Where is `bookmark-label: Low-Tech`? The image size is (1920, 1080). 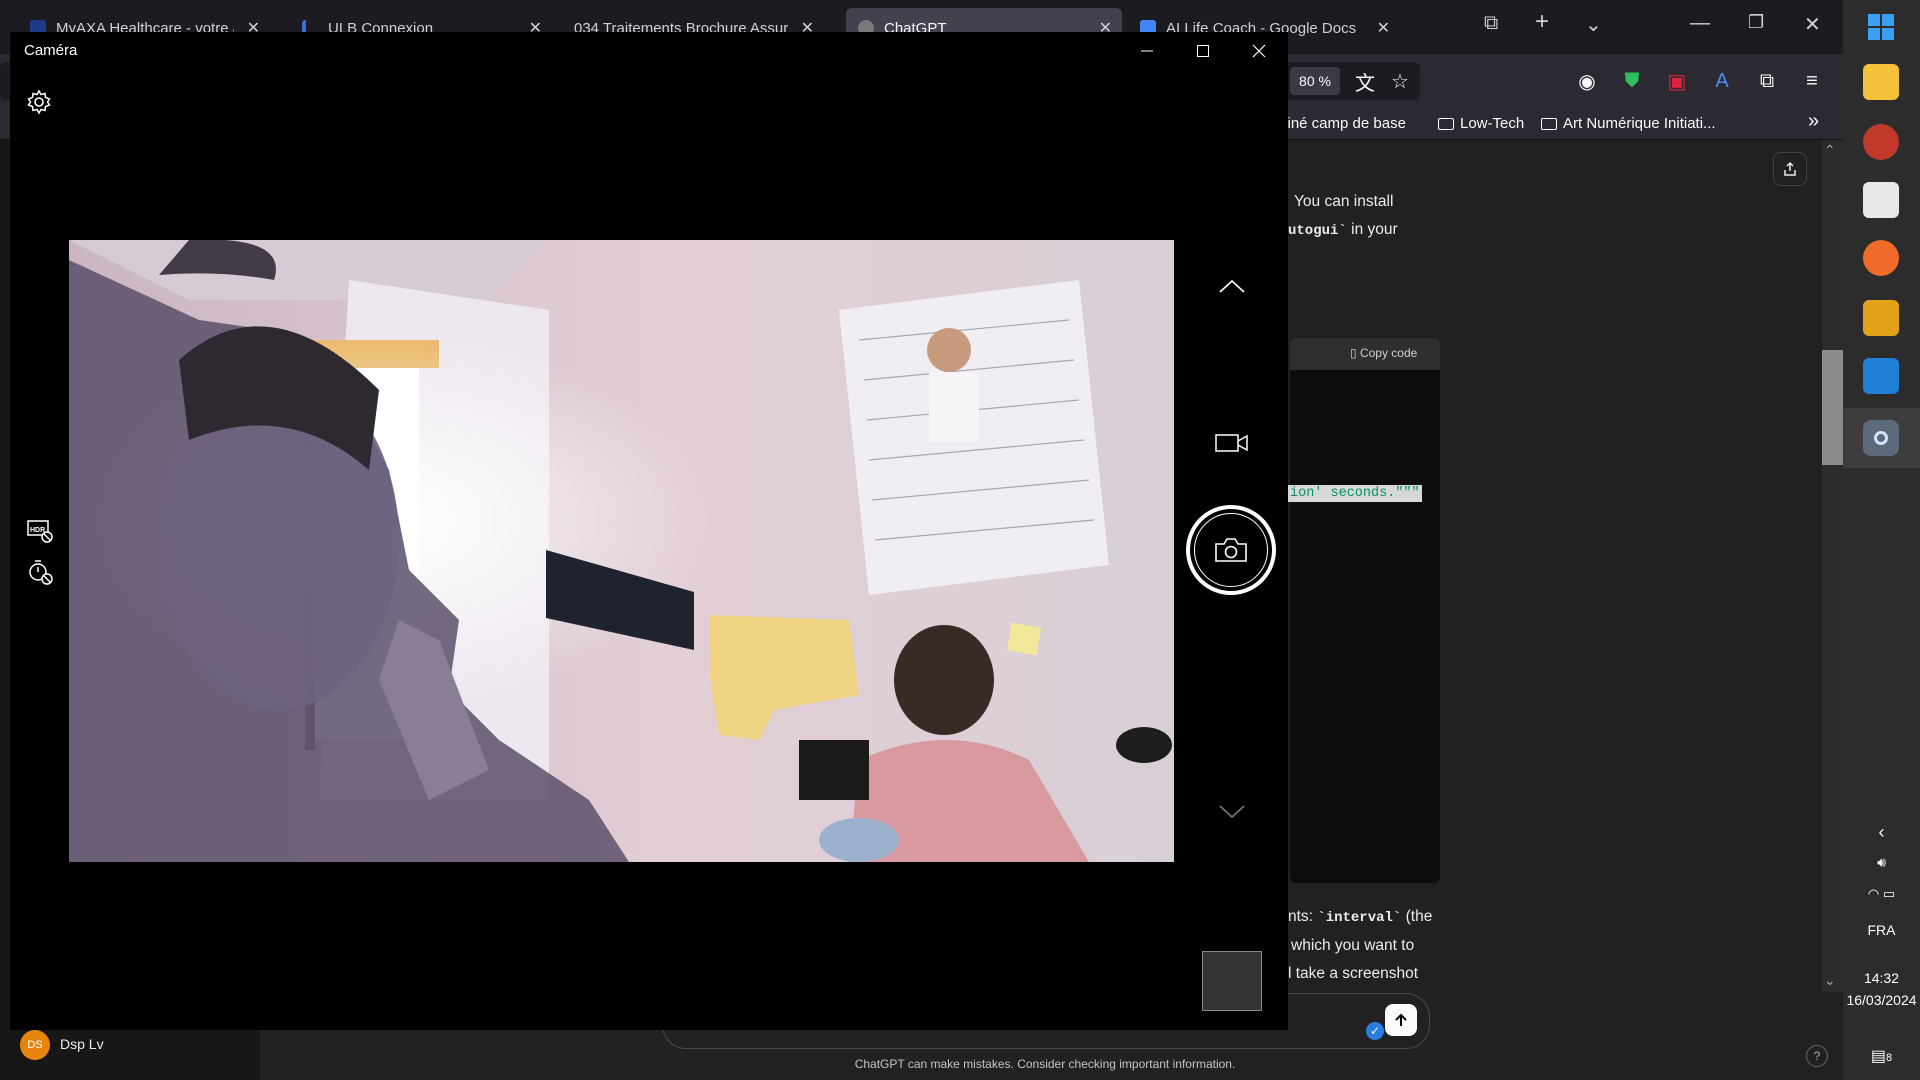 bookmark-label: Low-Tech is located at coordinates (1492, 123).